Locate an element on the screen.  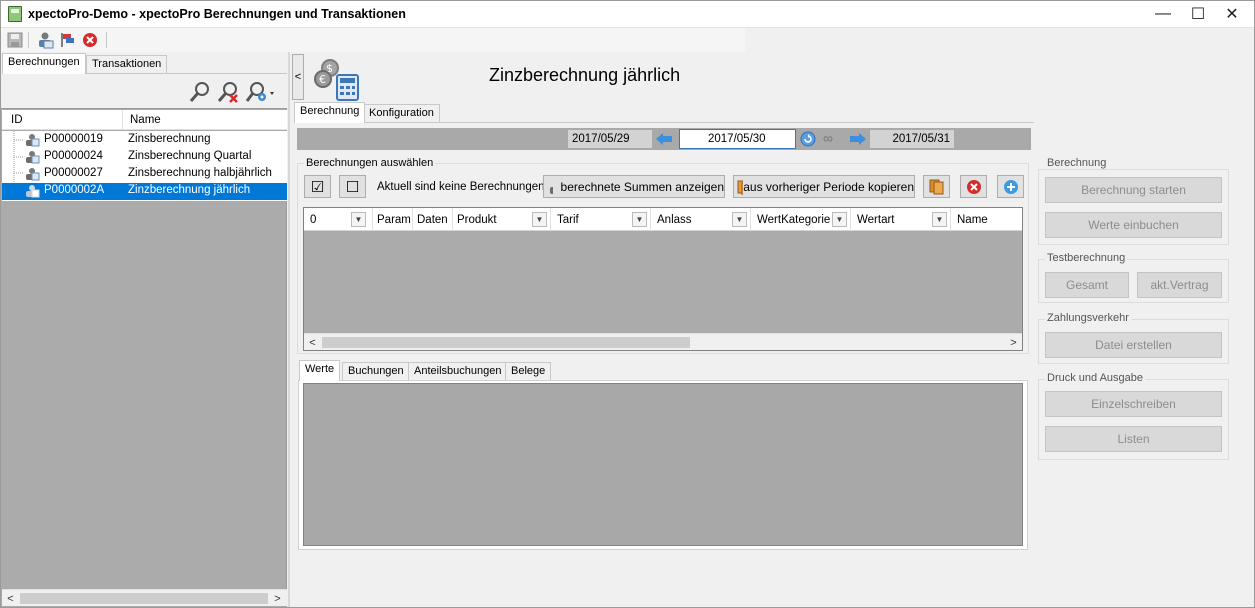
list-item-selected: P0000002A Zinzberechnung jährlich is located at coordinates (144, 191).